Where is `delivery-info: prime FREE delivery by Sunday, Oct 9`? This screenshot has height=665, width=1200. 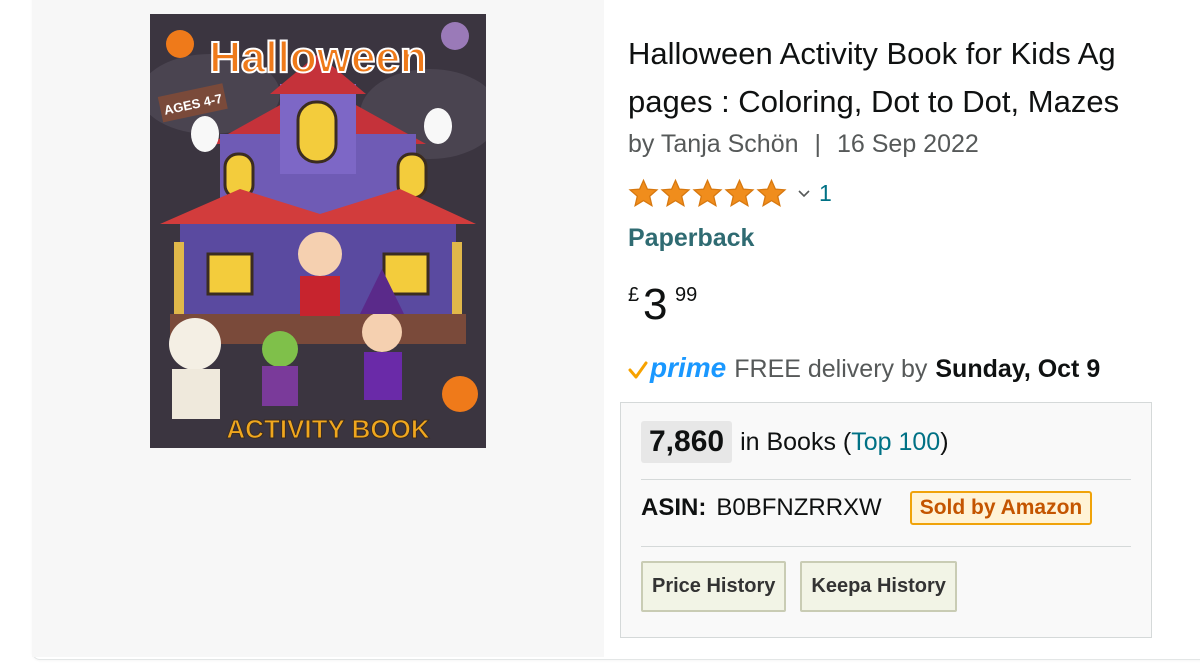
delivery-info: prime FREE delivery by Sunday, Oct 9 is located at coordinates (864, 368).